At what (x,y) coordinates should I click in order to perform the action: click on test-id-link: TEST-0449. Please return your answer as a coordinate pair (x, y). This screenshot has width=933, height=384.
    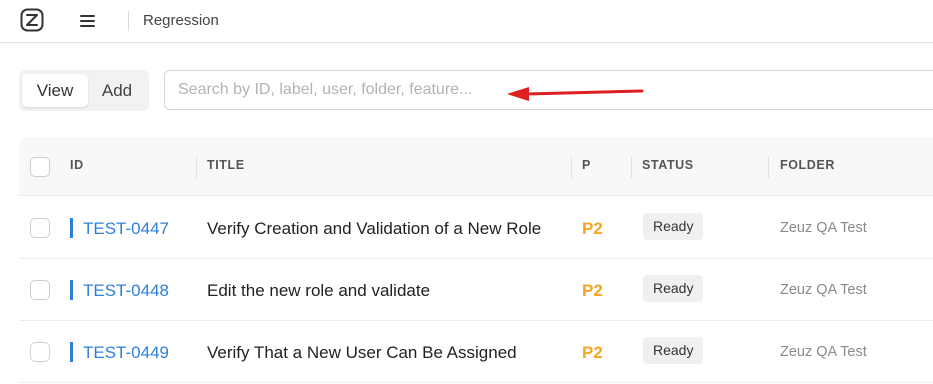
    Looking at the image, I should click on (126, 353).